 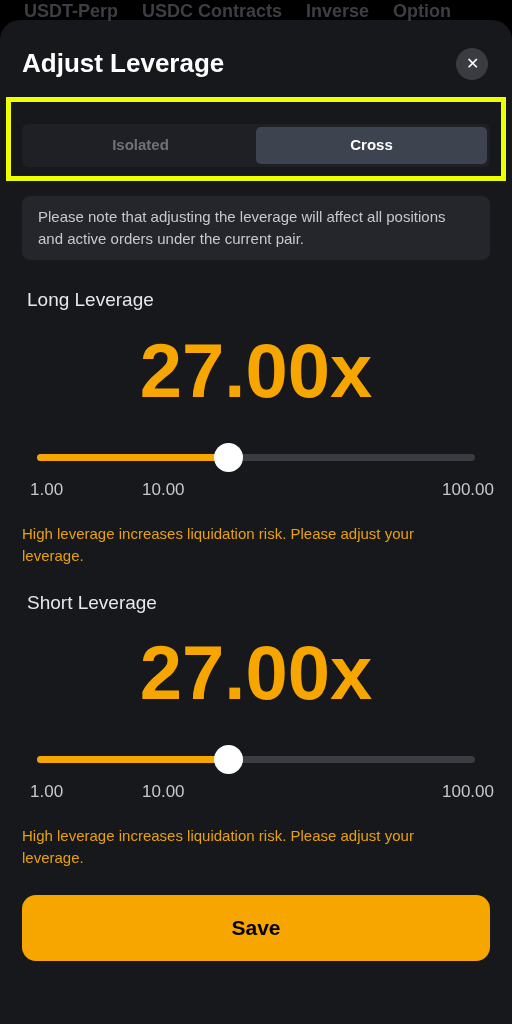 I want to click on dialog-title: Adjust Leverage, so click(x=123, y=63).